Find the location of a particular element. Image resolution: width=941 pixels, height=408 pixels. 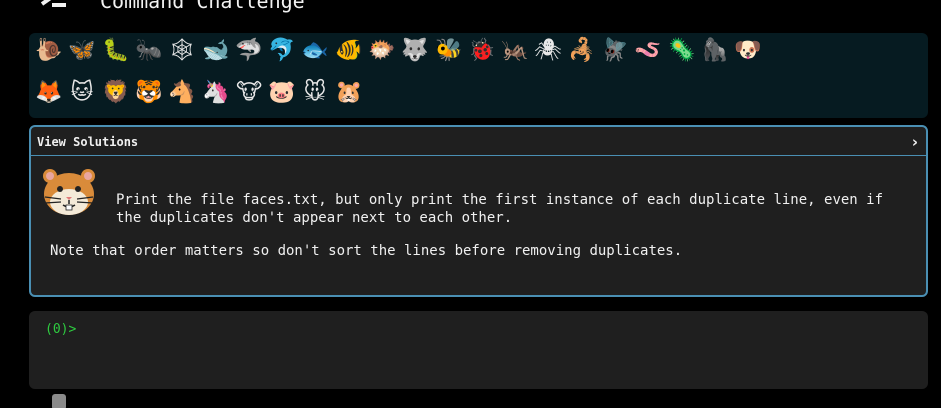

hamster-icon is located at coordinates (69, 192).